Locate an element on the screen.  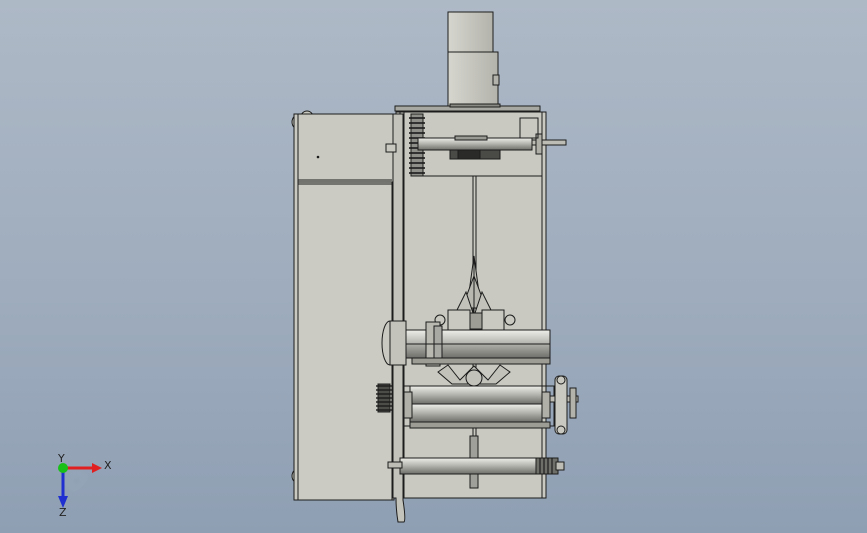
side-casing is located at coordinates (343, 305).